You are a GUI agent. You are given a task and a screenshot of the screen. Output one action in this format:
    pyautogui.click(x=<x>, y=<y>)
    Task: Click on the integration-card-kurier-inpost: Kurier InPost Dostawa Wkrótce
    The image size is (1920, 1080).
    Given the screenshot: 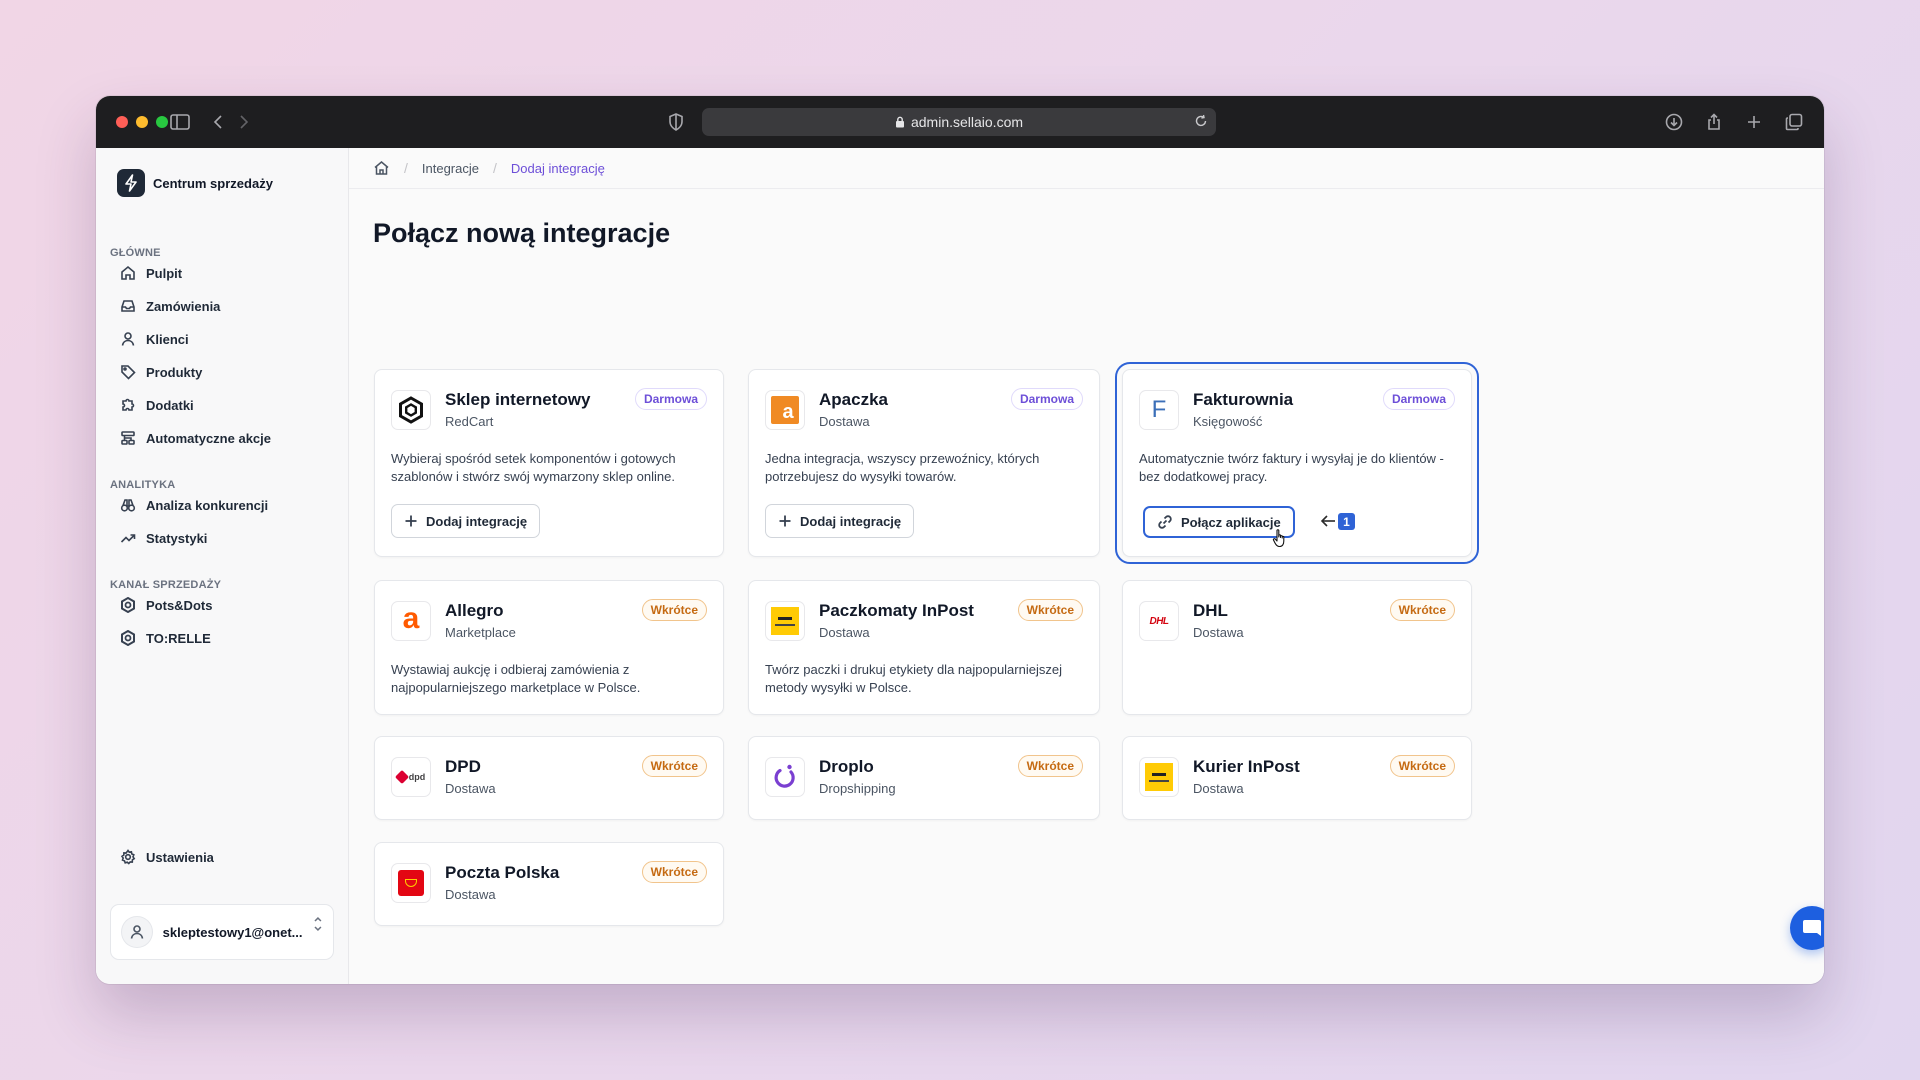 What is the action you would take?
    pyautogui.click(x=1297, y=778)
    